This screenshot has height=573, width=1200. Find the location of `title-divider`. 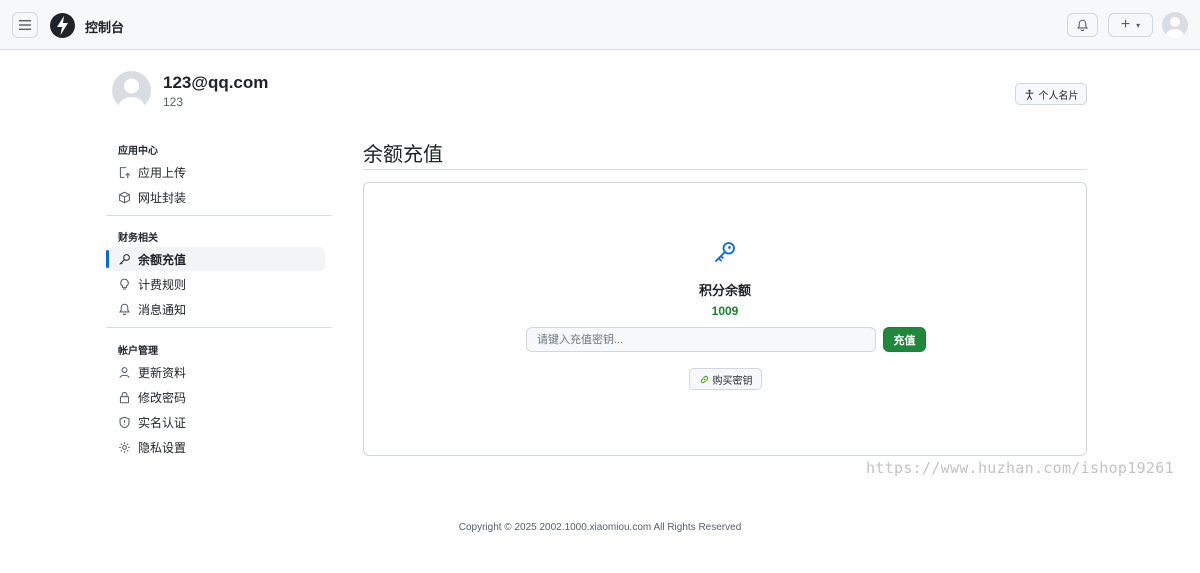

title-divider is located at coordinates (725, 169).